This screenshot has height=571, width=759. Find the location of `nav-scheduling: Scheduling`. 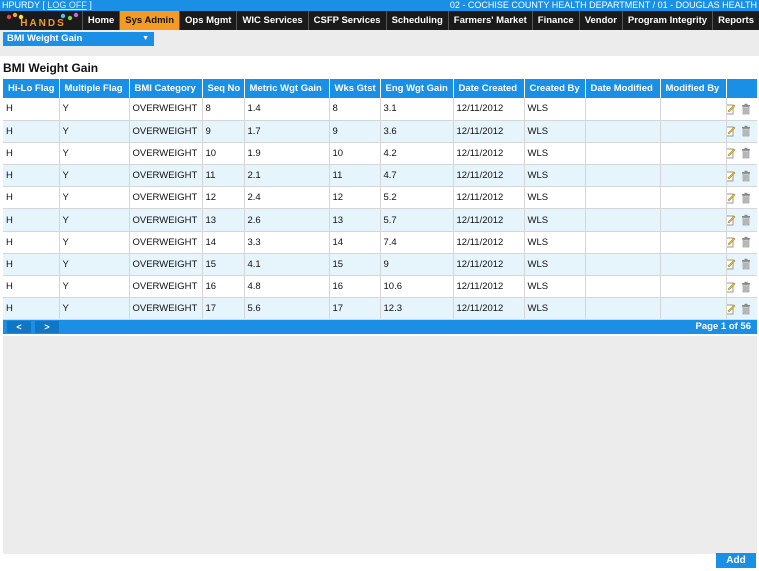

nav-scheduling: Scheduling is located at coordinates (416, 20).